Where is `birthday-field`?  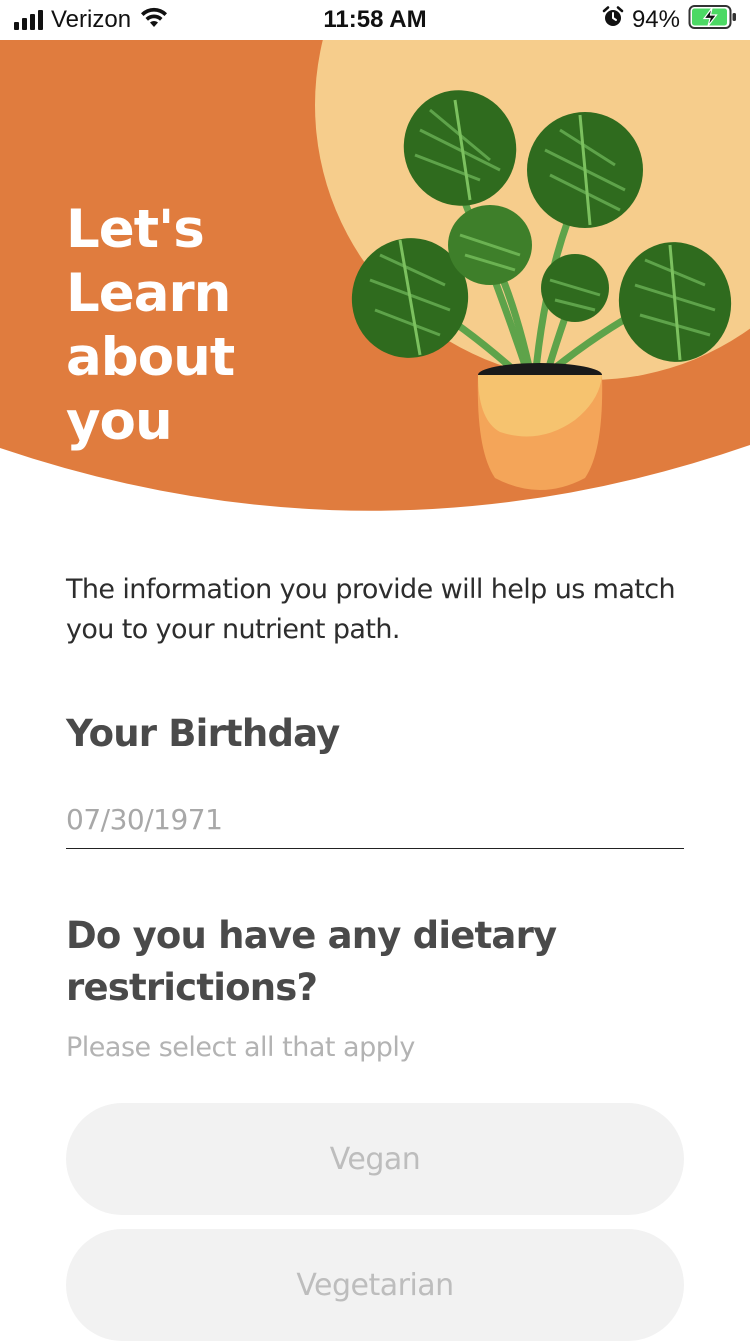
birthday-field is located at coordinates (375, 819).